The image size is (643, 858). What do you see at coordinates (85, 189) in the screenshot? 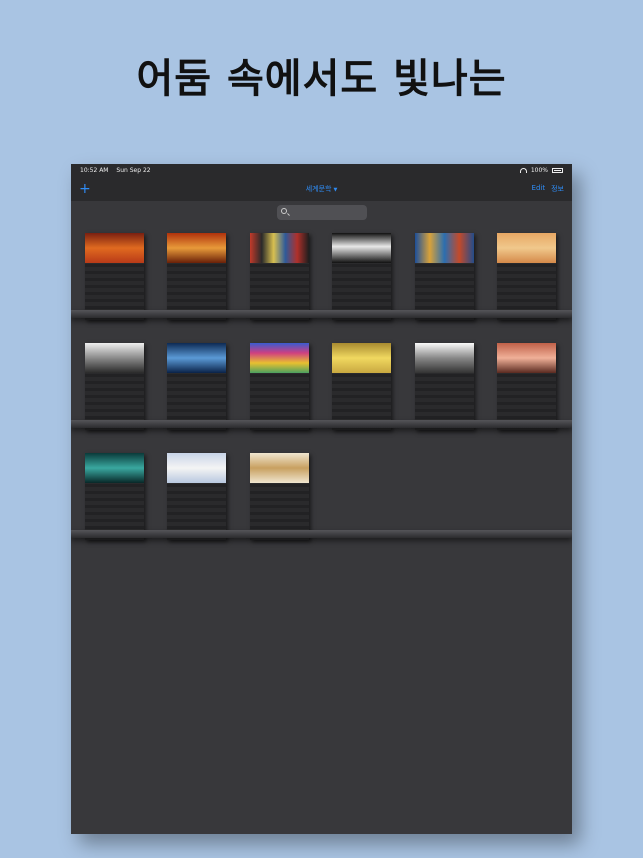
I see `add-button: +` at bounding box center [85, 189].